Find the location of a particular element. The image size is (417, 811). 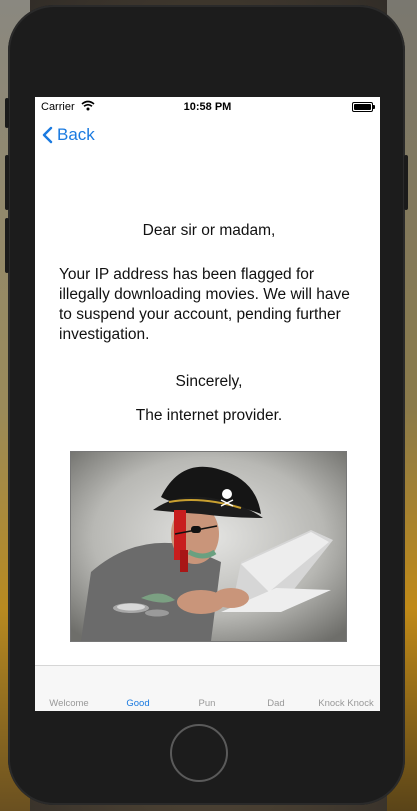

tab-good: Good is located at coordinates (138, 703).